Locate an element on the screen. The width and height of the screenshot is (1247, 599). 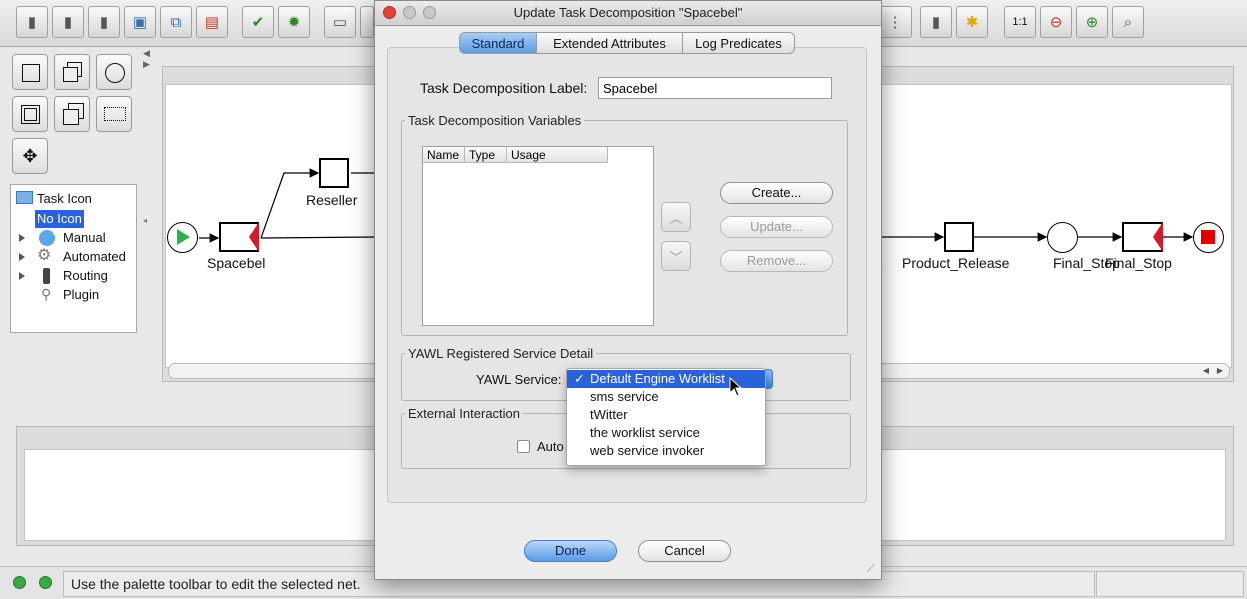
option-label: tWitter is located at coordinates (609, 414).